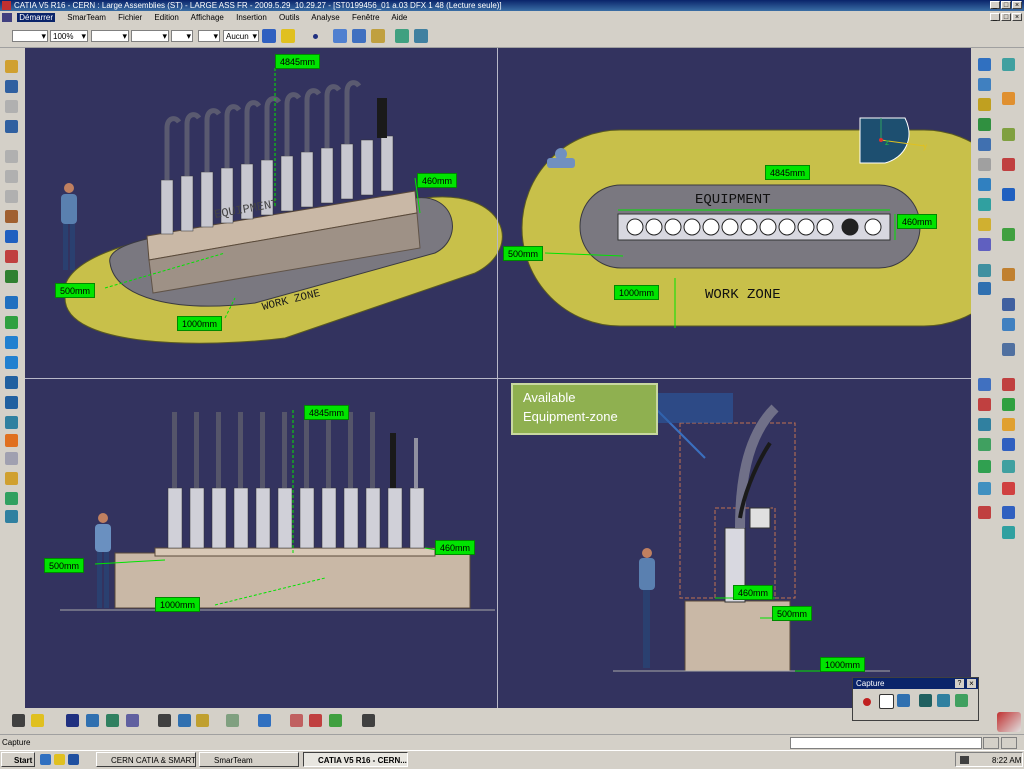  What do you see at coordinates (11, 382) in the screenshot?
I see `zoom-in-icon` at bounding box center [11, 382].